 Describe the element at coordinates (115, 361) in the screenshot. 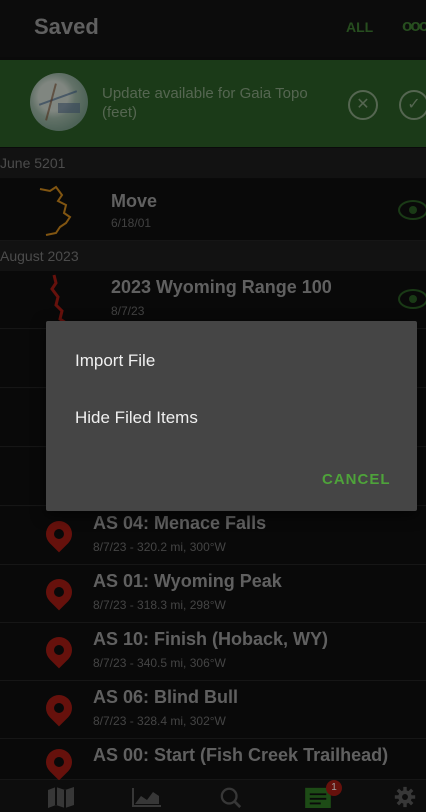

I see `import-file-option: Import File` at that location.